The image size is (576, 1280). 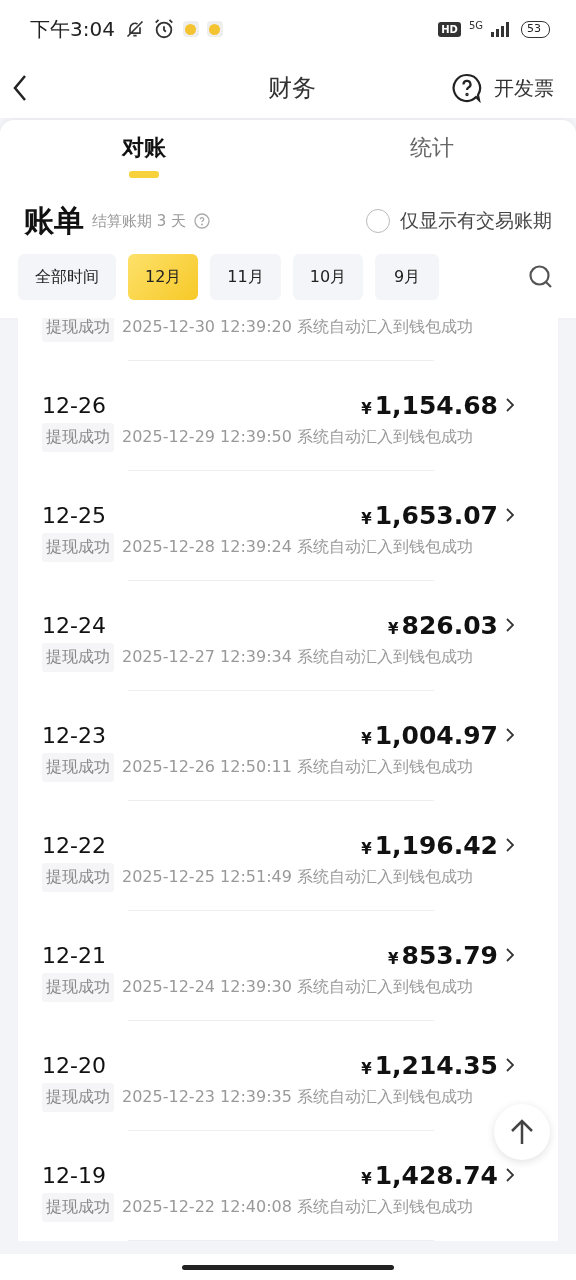 What do you see at coordinates (74, 955) in the screenshot?
I see `record-date: 12-21` at bounding box center [74, 955].